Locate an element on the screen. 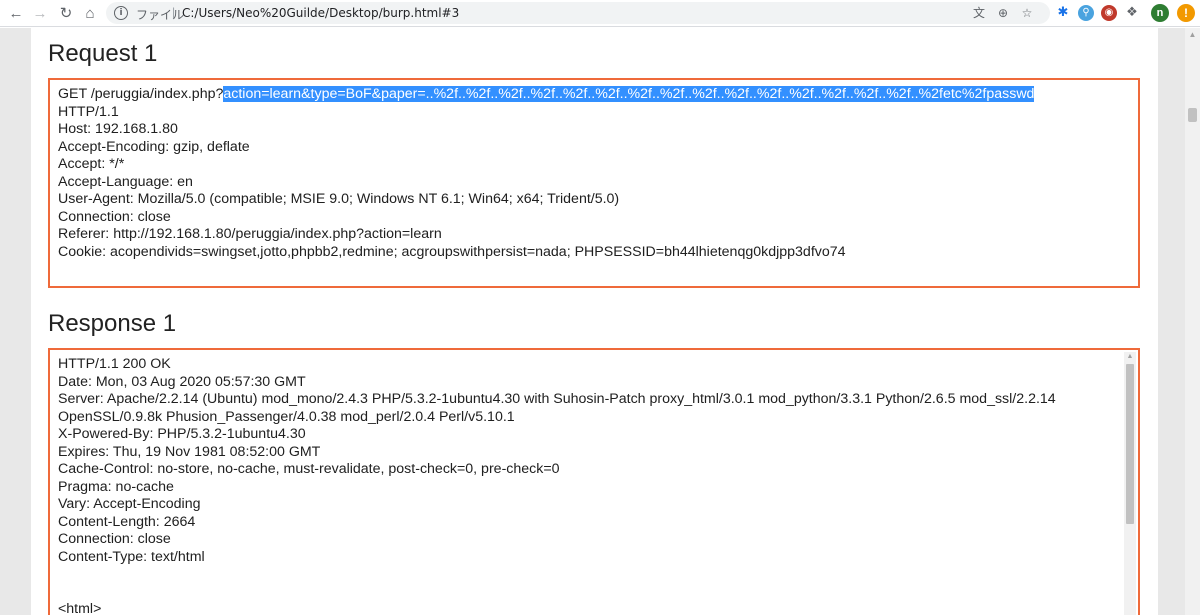 Image resolution: width=1200 pixels, height=615 pixels. avatar: n is located at coordinates (1160, 13).